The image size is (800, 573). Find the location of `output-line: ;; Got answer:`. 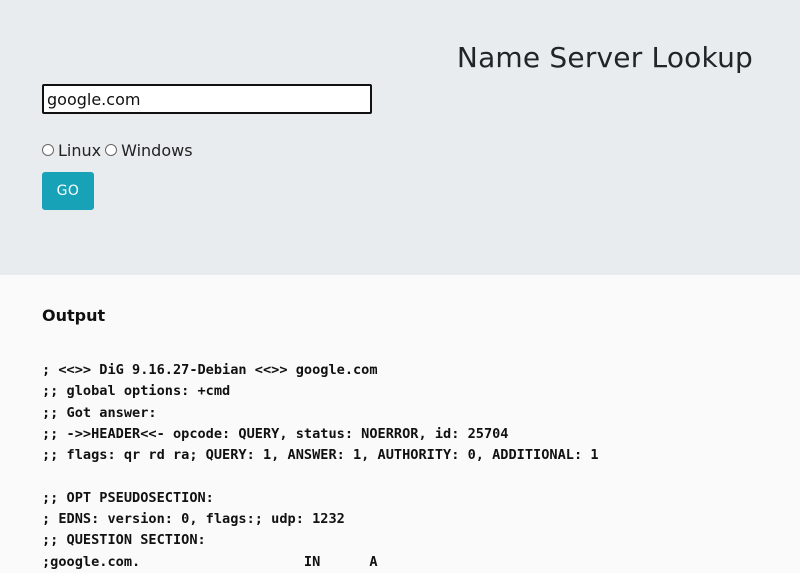

output-line: ;; Got answer: is located at coordinates (99, 412).